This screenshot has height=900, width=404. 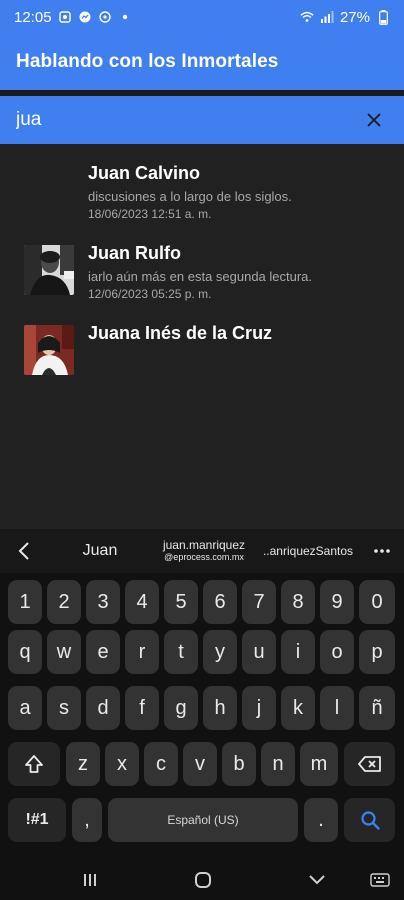 What do you see at coordinates (37, 820) in the screenshot?
I see `symbols-key: !#1` at bounding box center [37, 820].